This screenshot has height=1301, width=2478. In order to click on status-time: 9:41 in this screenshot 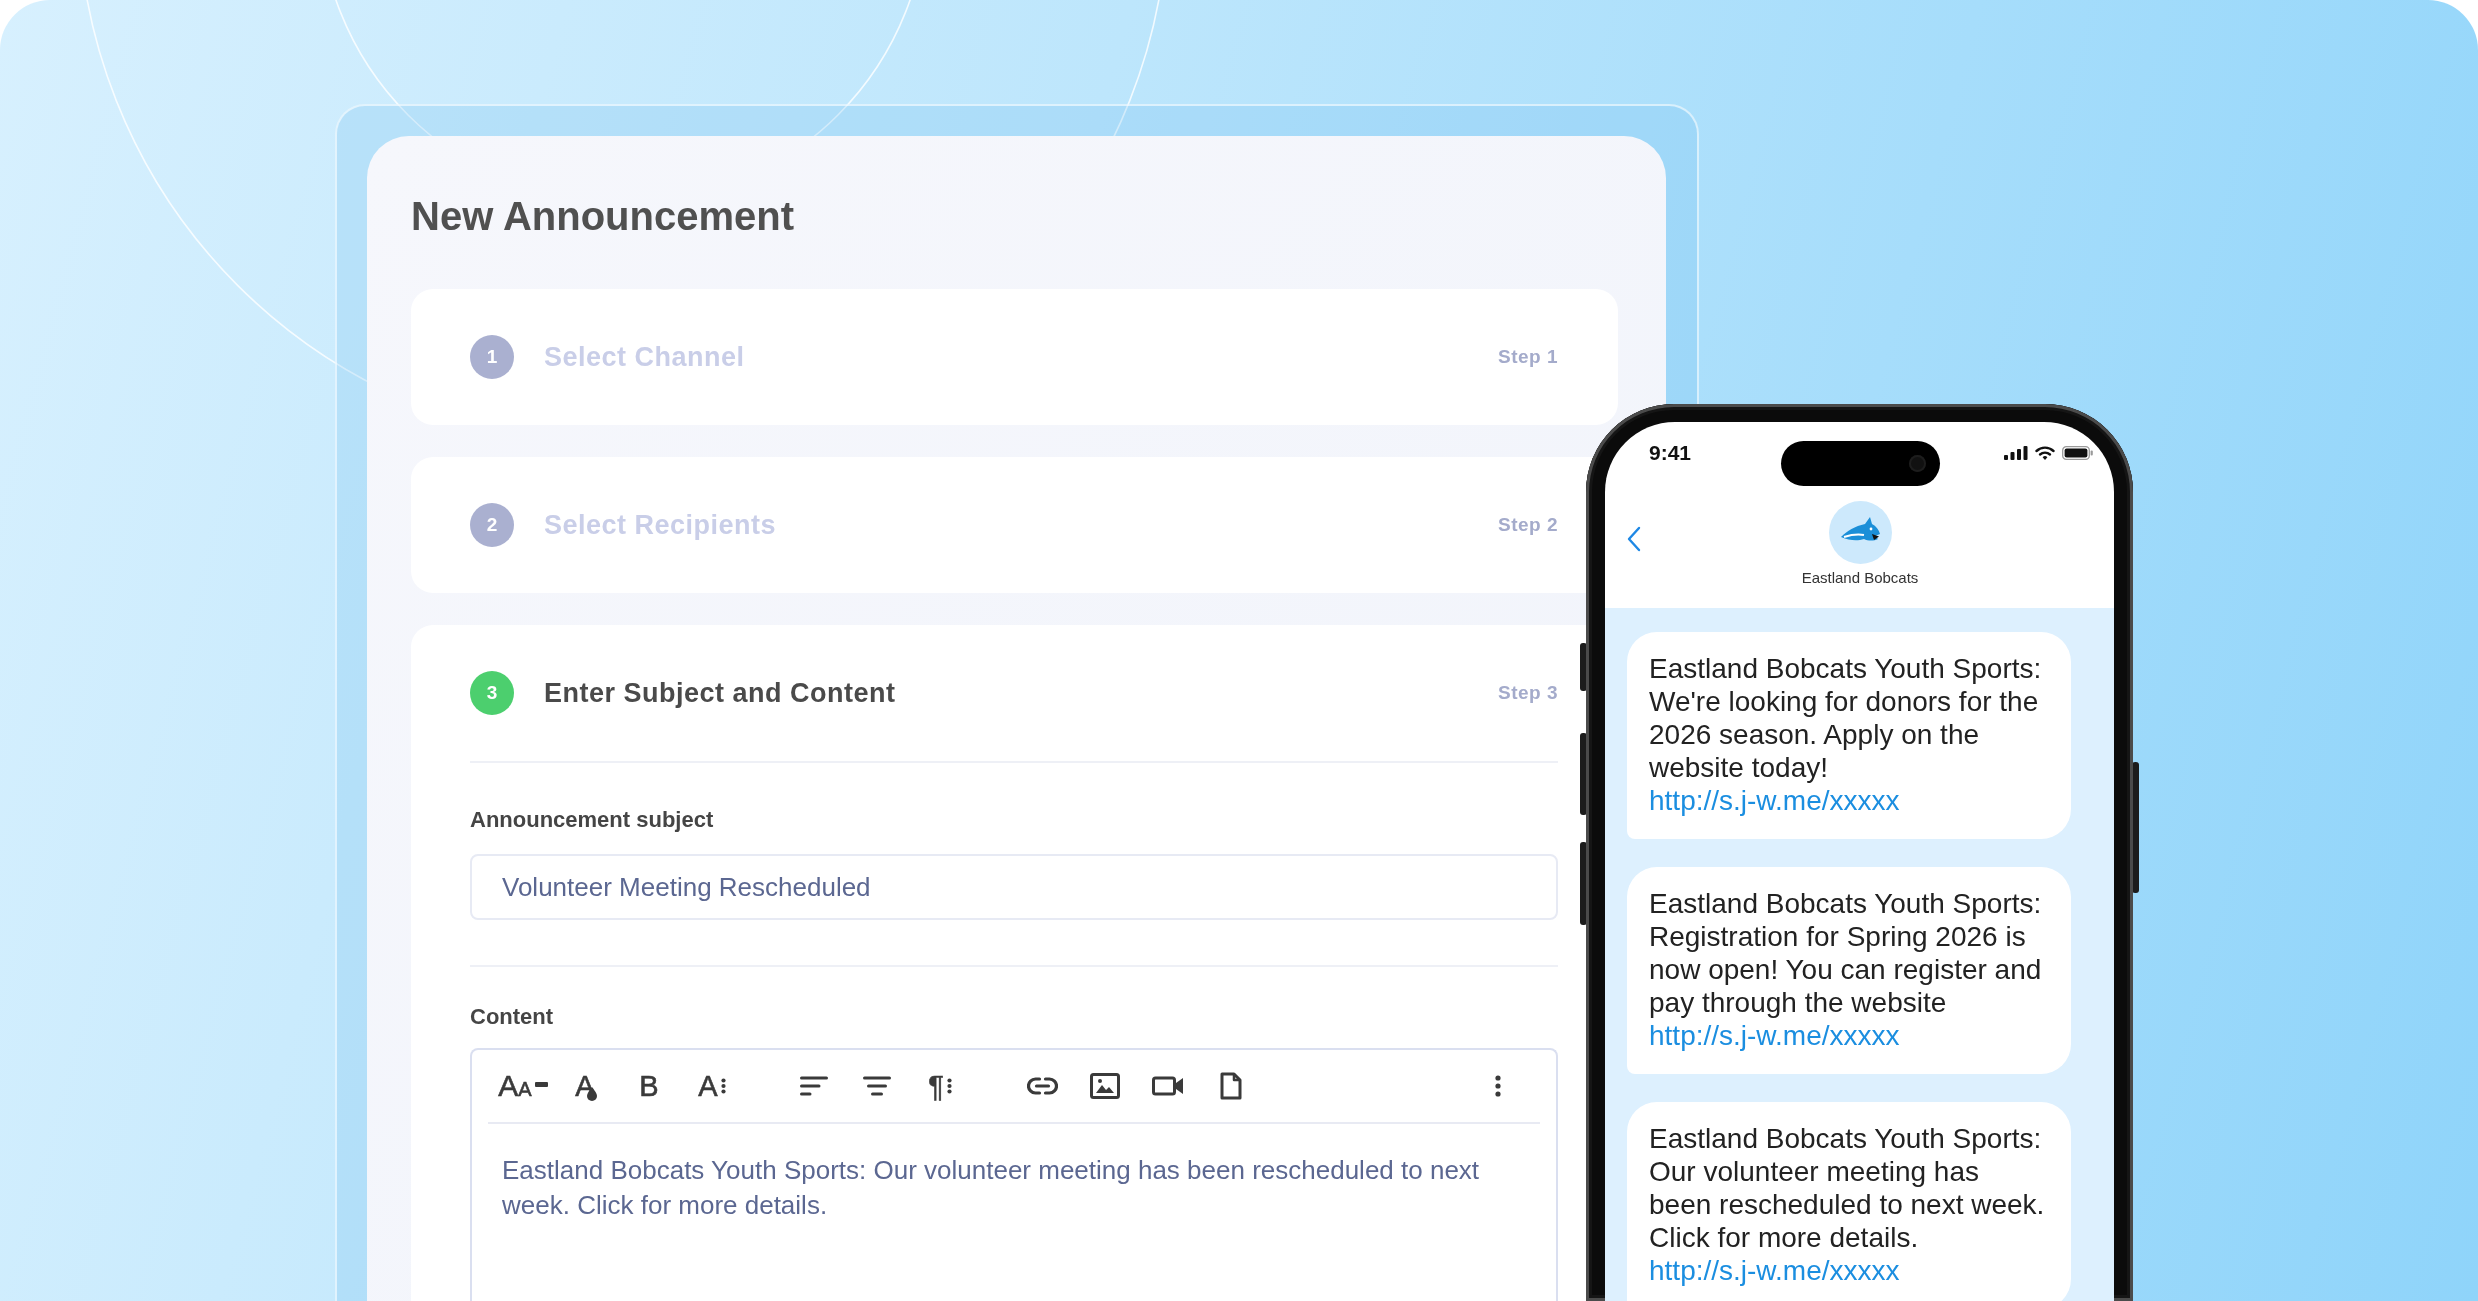, I will do `click(1670, 453)`.